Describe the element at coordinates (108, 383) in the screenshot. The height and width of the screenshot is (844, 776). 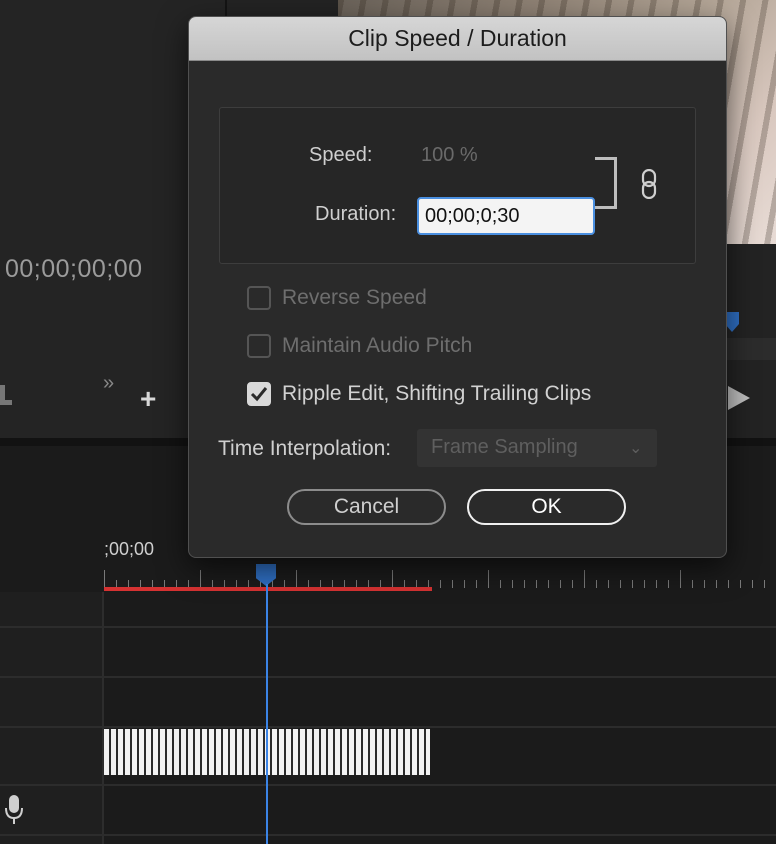
I see `forward-icon: »` at that location.